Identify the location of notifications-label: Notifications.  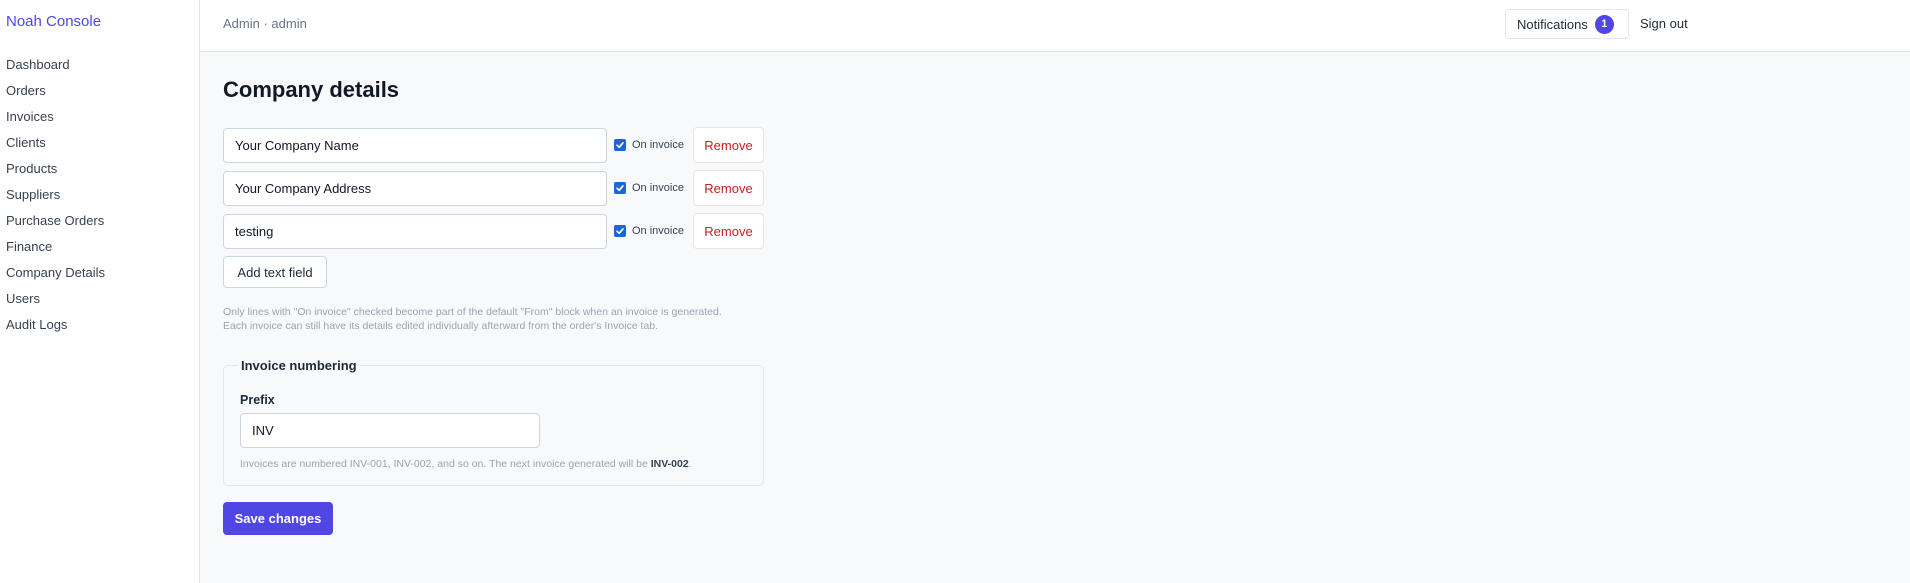
(1552, 24).